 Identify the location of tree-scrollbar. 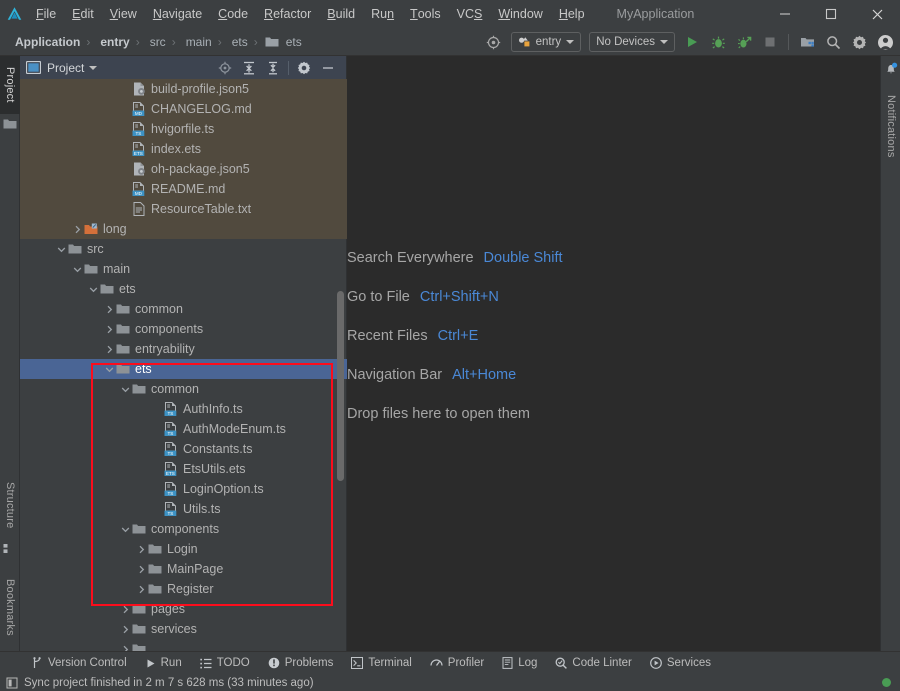
(340, 386).